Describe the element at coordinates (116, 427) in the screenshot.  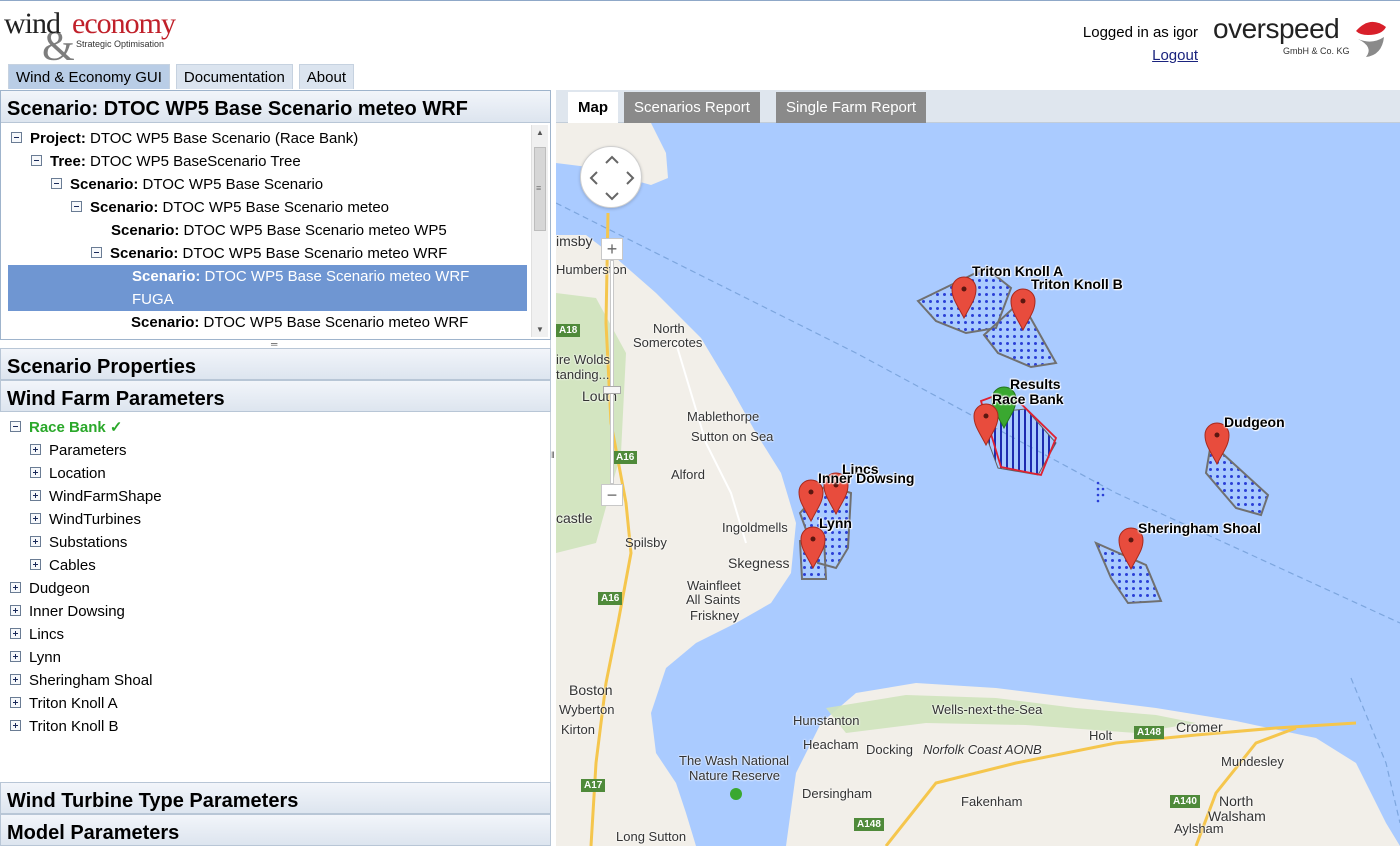
I see `check-icon: ✓` at that location.